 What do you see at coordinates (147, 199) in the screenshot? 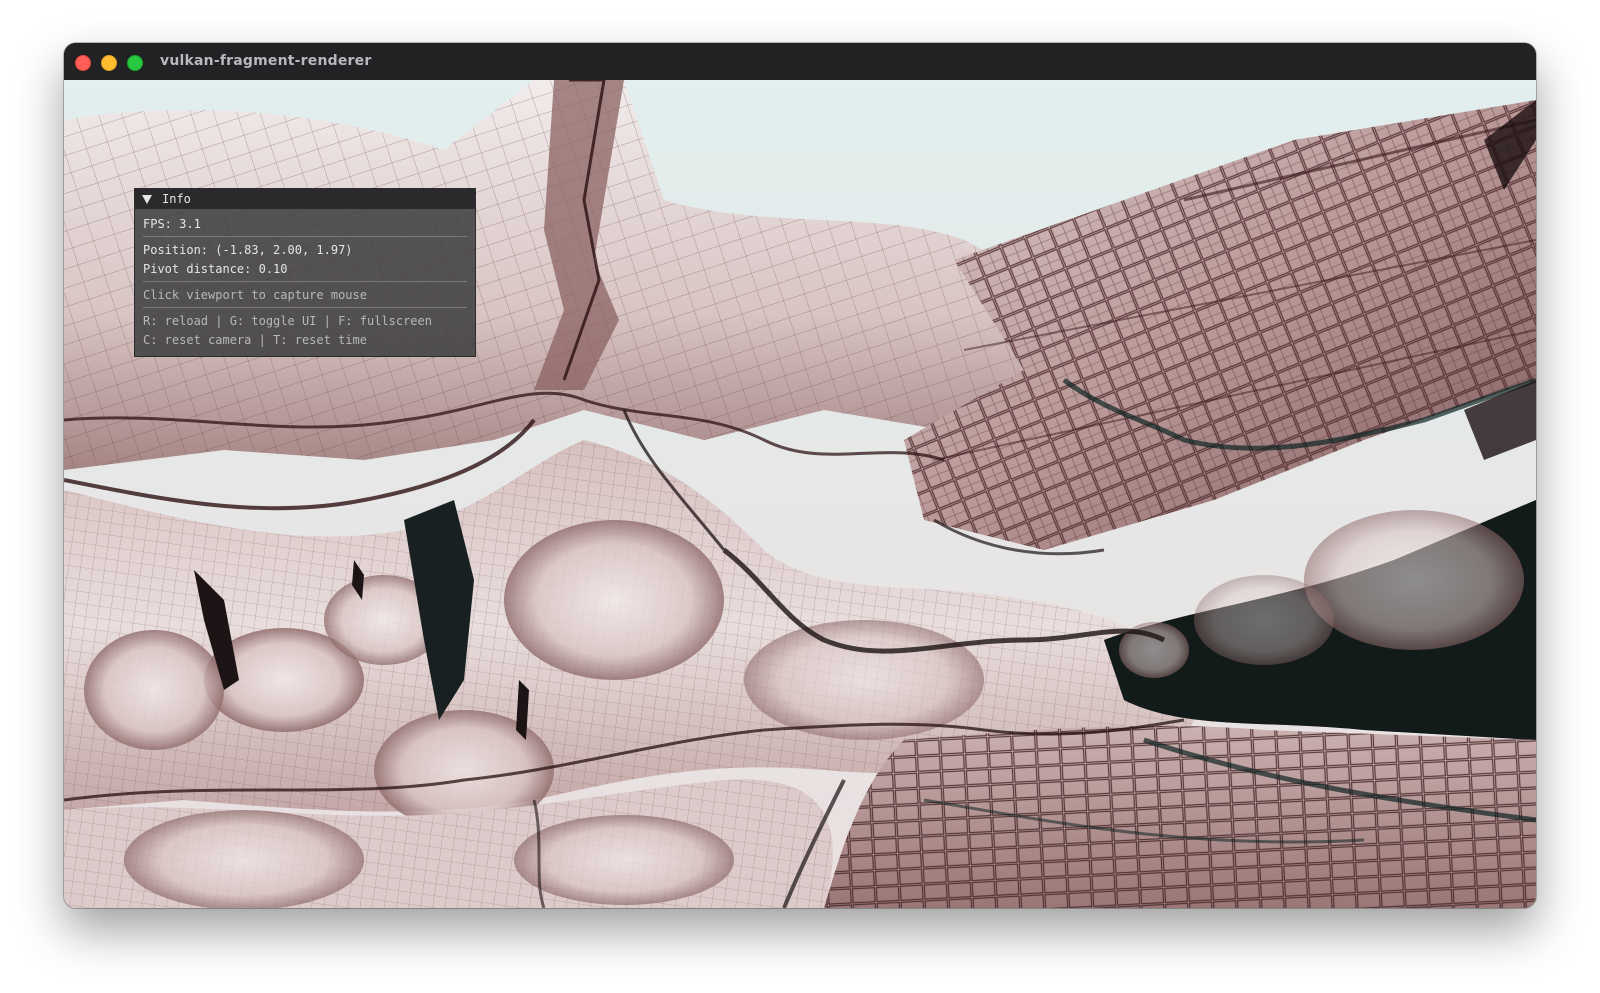
I see `triangle-down-icon` at bounding box center [147, 199].